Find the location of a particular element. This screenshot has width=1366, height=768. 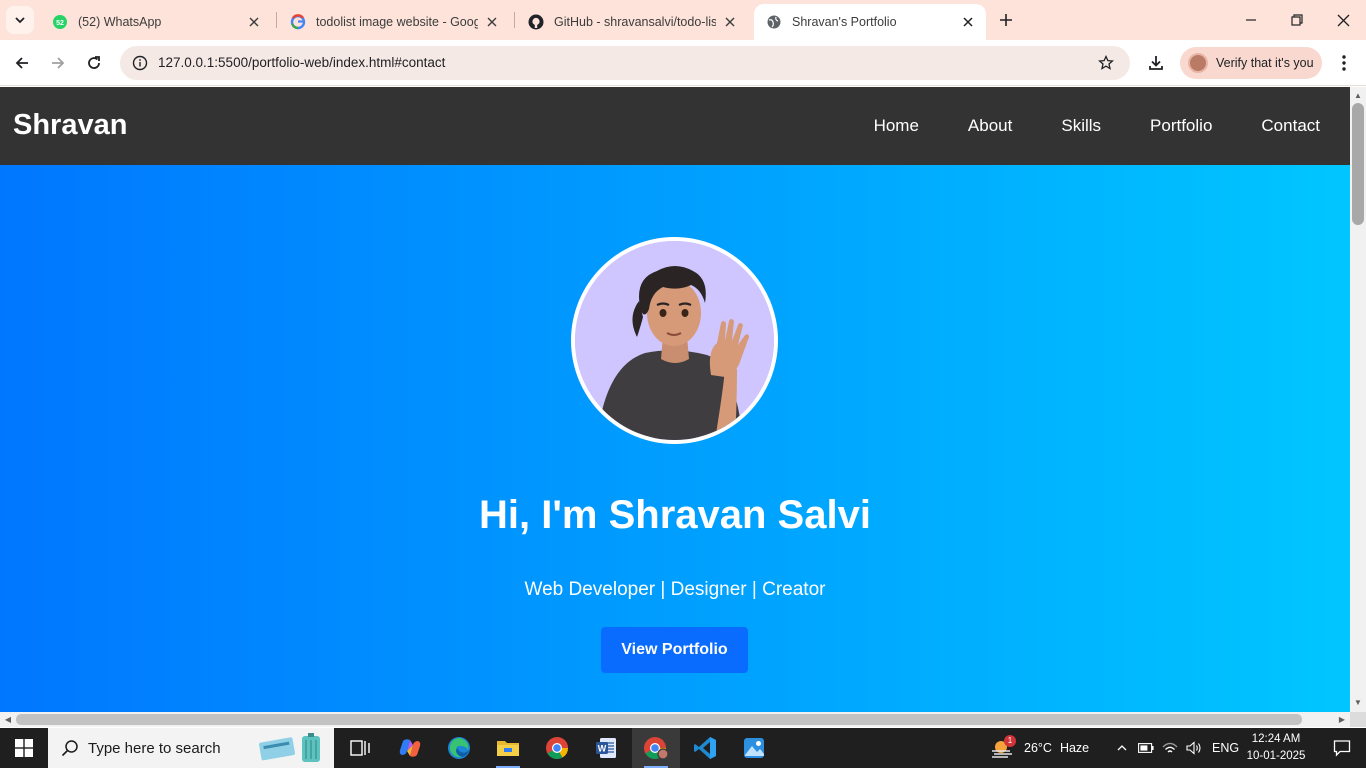

tab-portfolio-active: Shravan's Portfolio is located at coordinates (870, 22).